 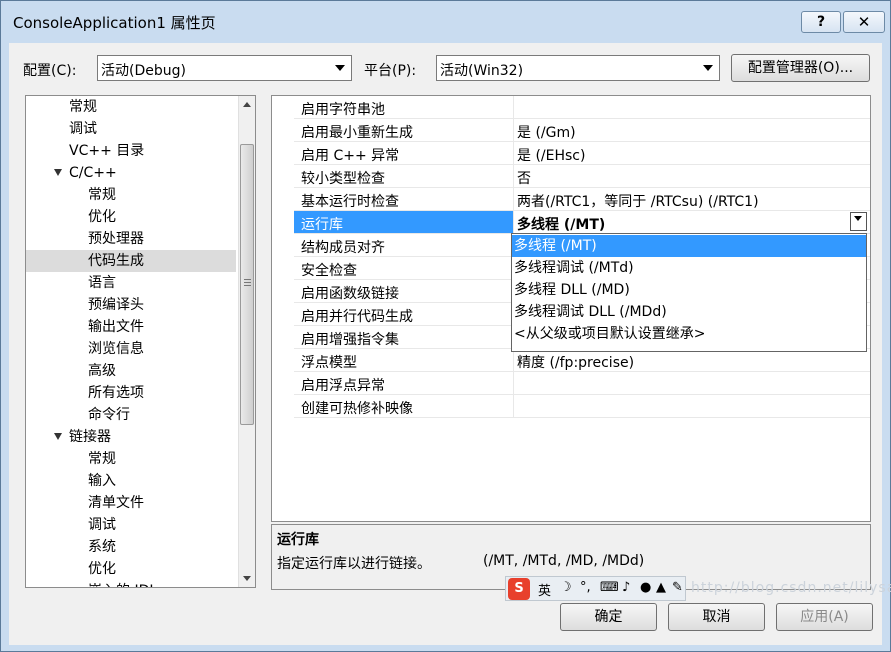 I want to click on tree-item: 系统, so click(x=131, y=547).